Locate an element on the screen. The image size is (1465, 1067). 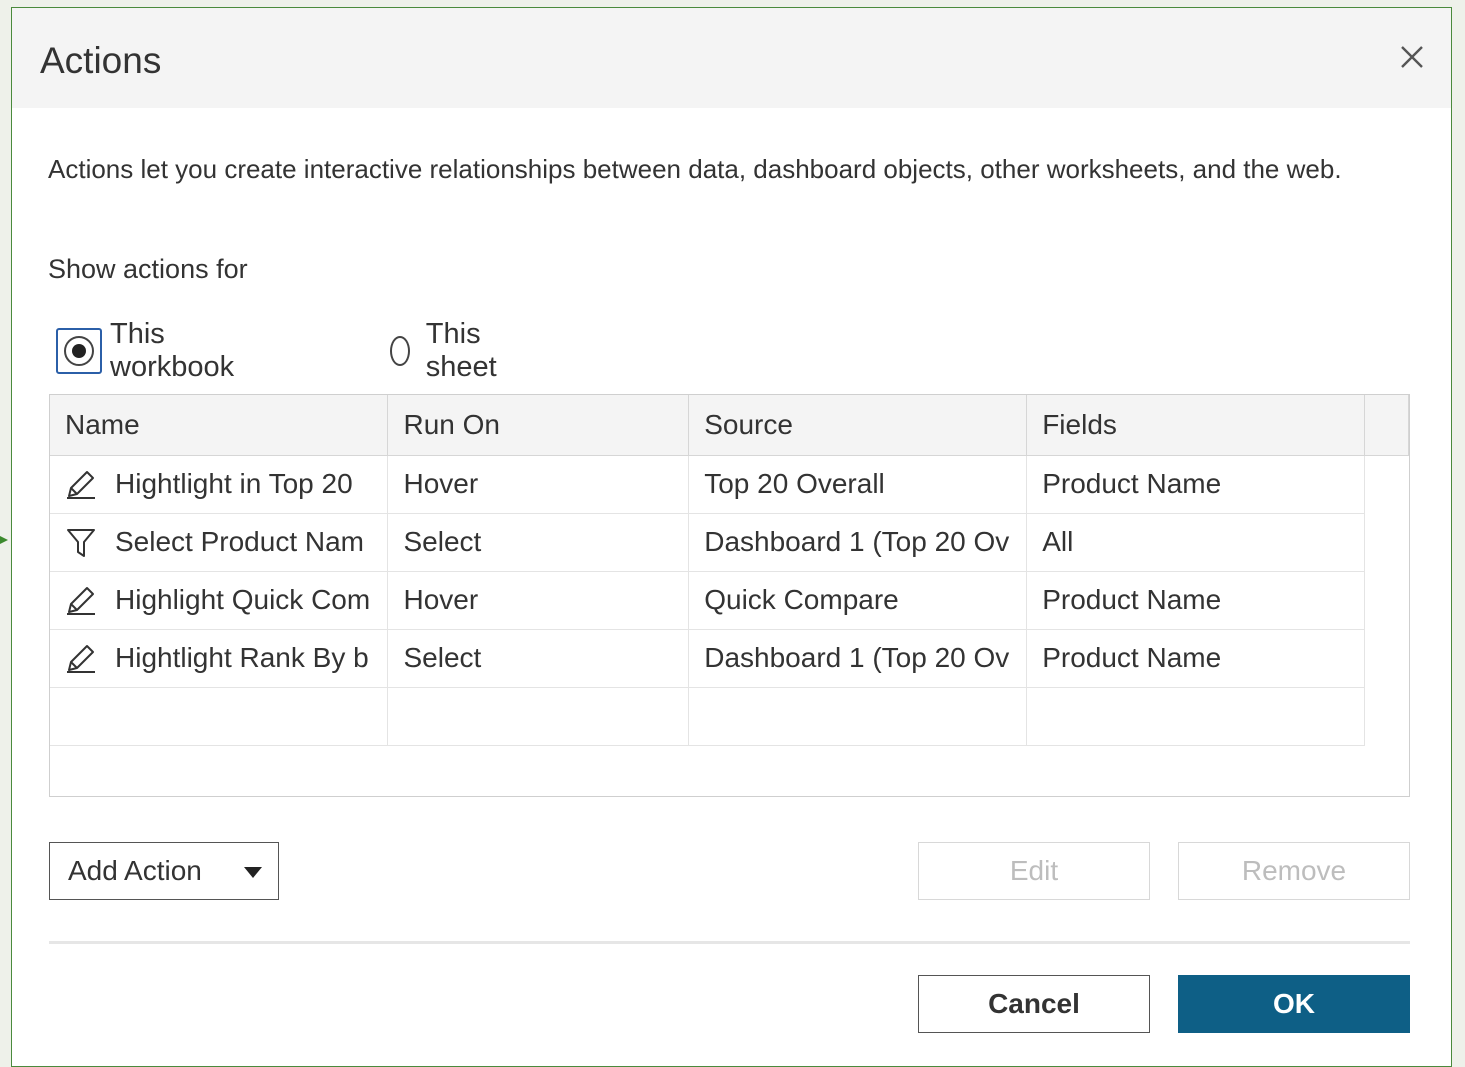
radio-label: This sheet is located at coordinates (466, 351).